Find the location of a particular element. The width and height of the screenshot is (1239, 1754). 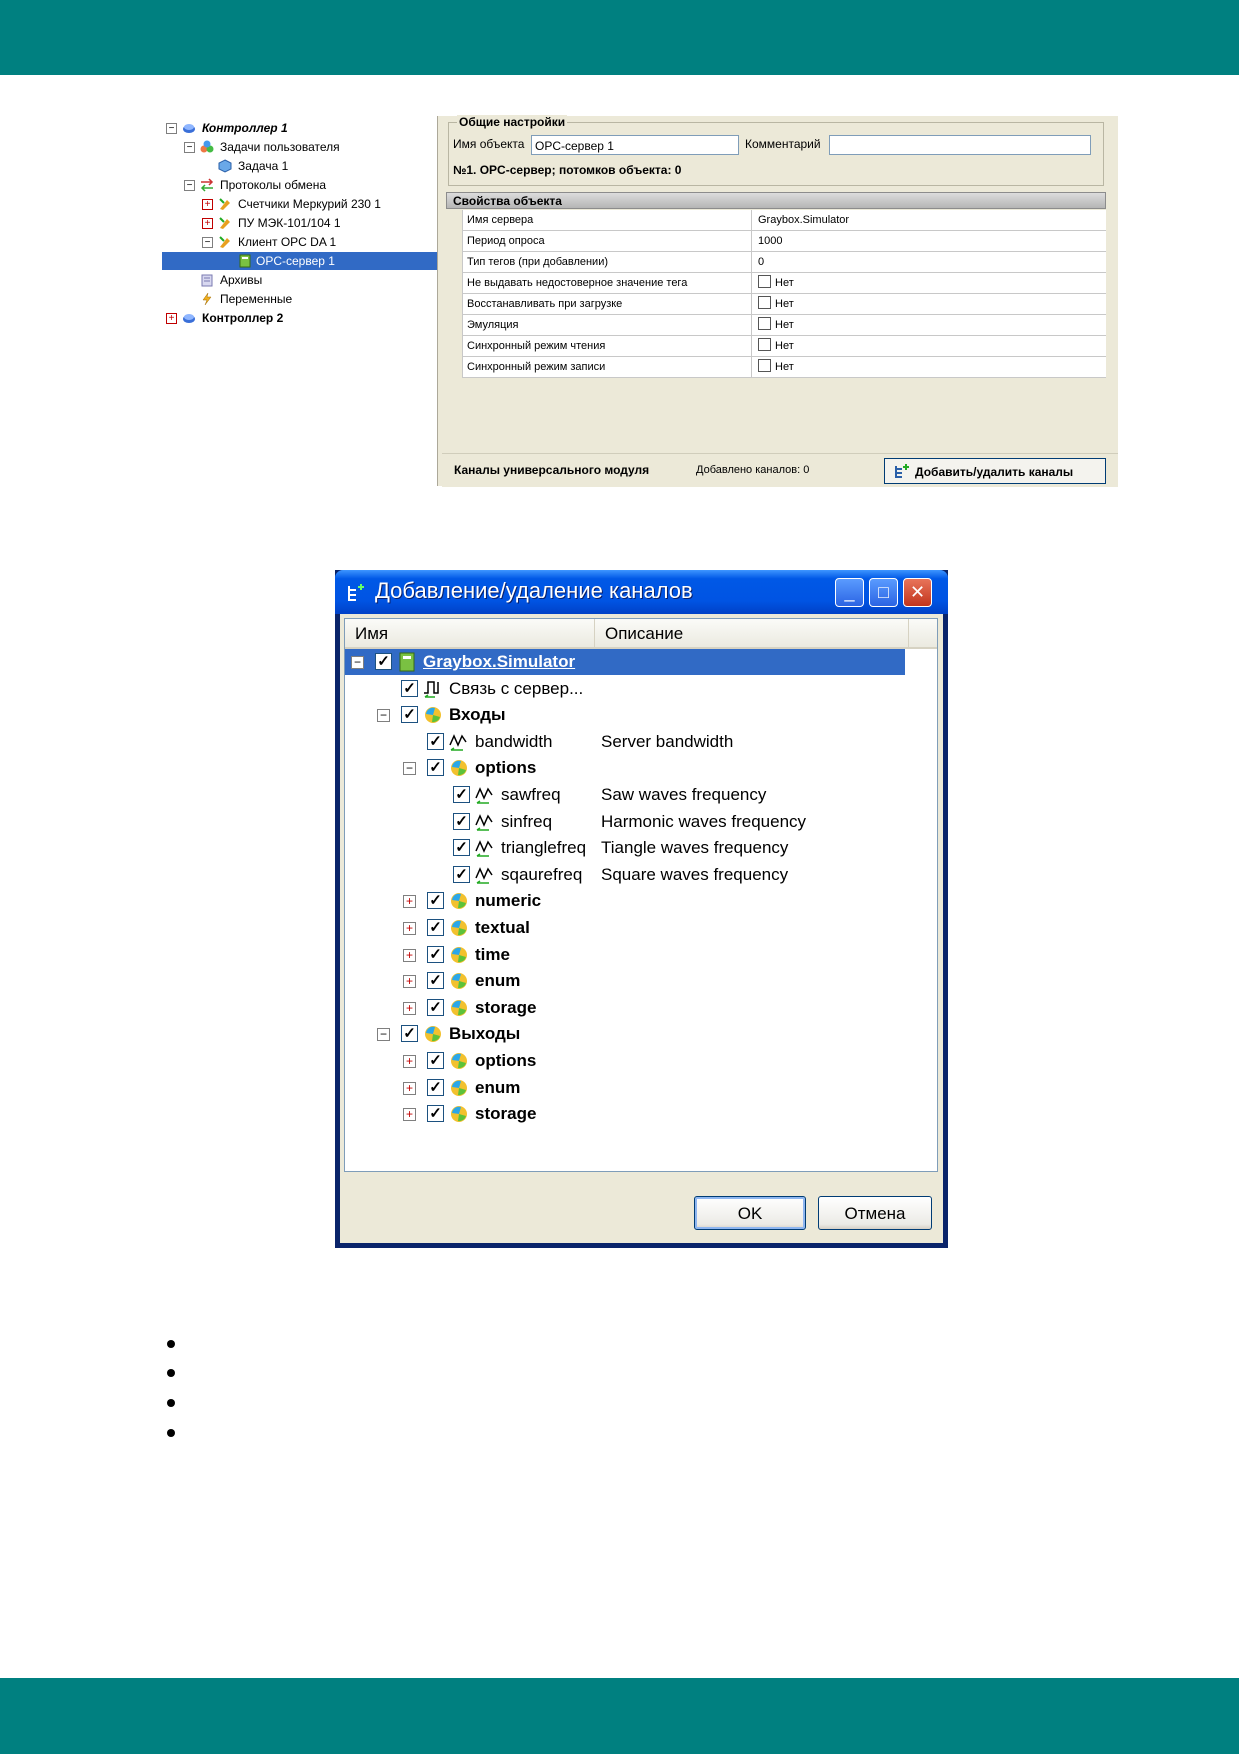

tree-item-variables: Переменные is located at coordinates (299, 299).